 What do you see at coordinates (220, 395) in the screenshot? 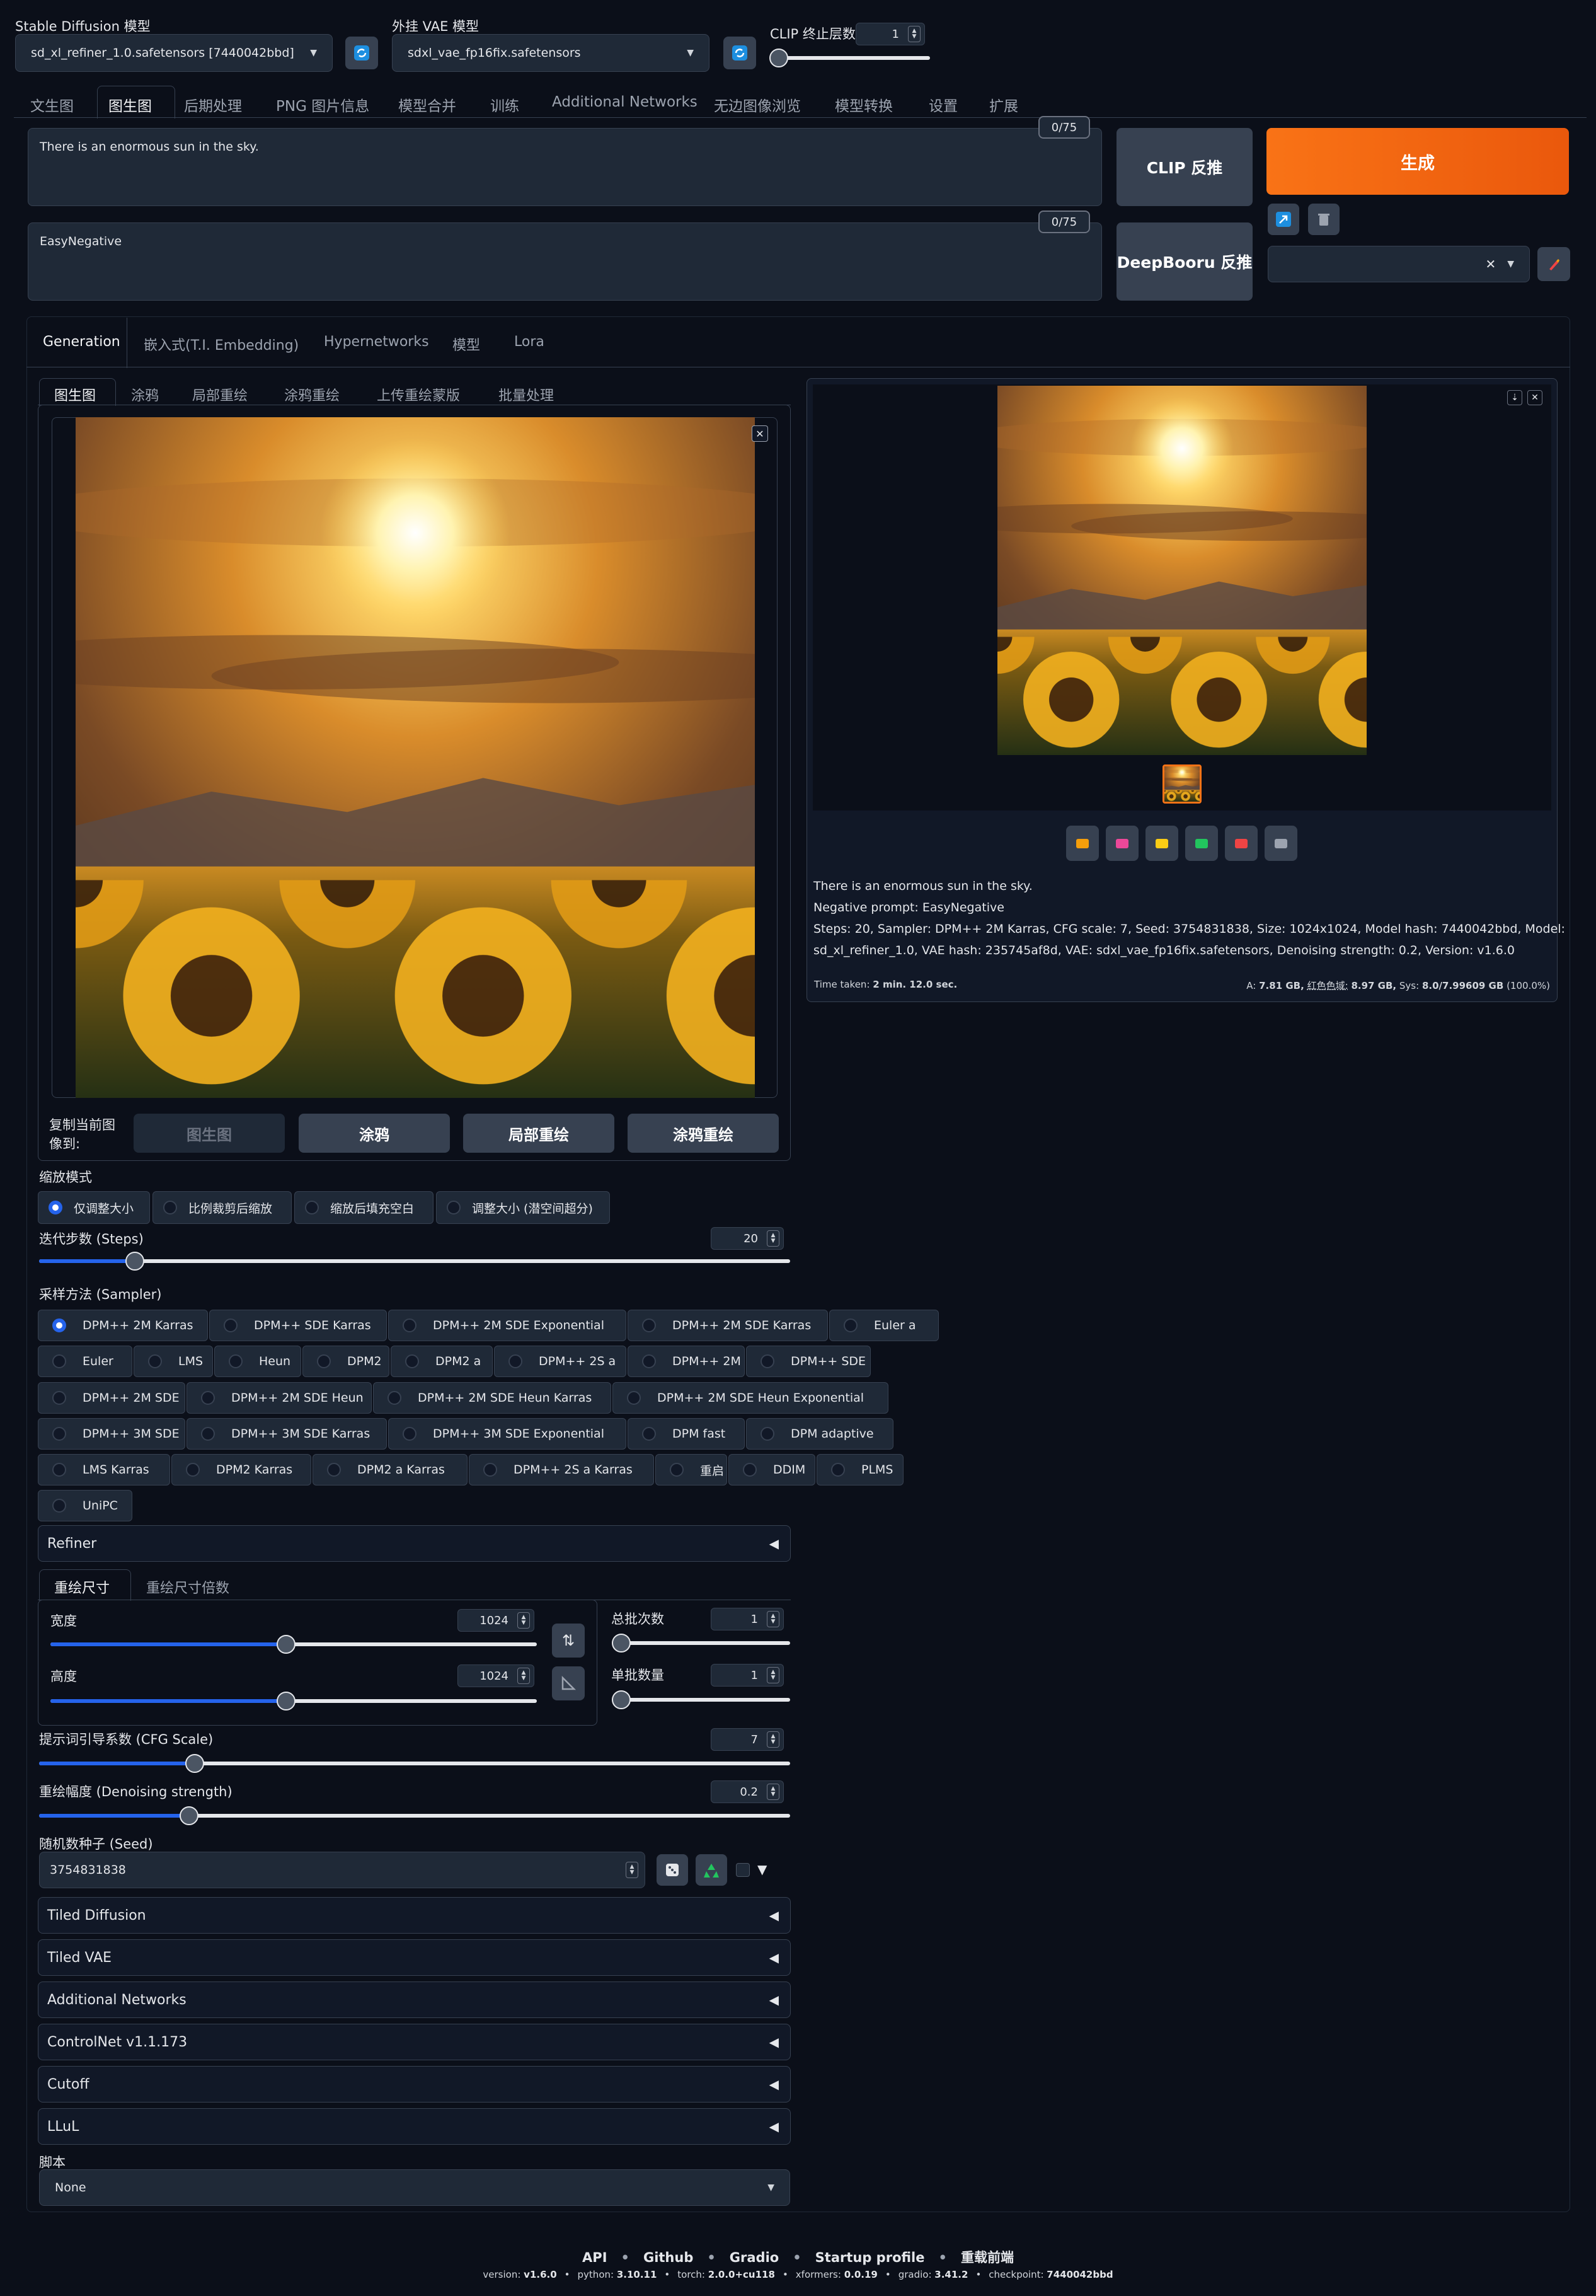
I see `subtab-2: 局部重绘` at bounding box center [220, 395].